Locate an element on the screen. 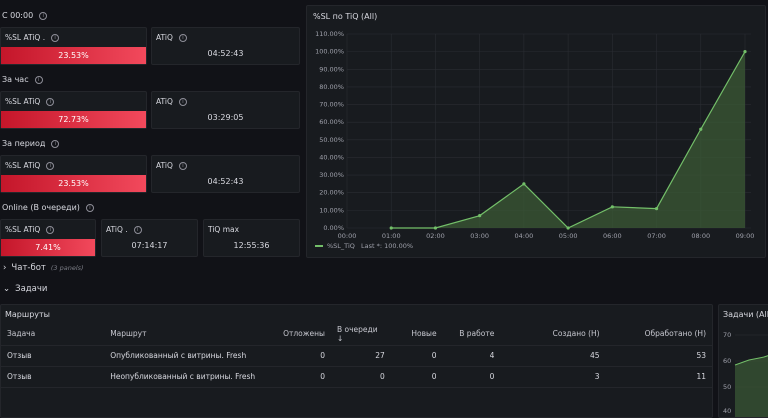 Image resolution: width=768 pixels, height=418 pixels. column-header-postponed: Отложены is located at coordinates (304, 334).